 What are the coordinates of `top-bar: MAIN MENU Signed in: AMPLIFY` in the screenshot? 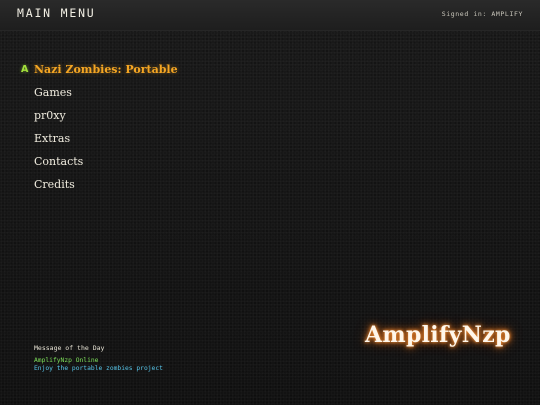 It's located at (270, 15).